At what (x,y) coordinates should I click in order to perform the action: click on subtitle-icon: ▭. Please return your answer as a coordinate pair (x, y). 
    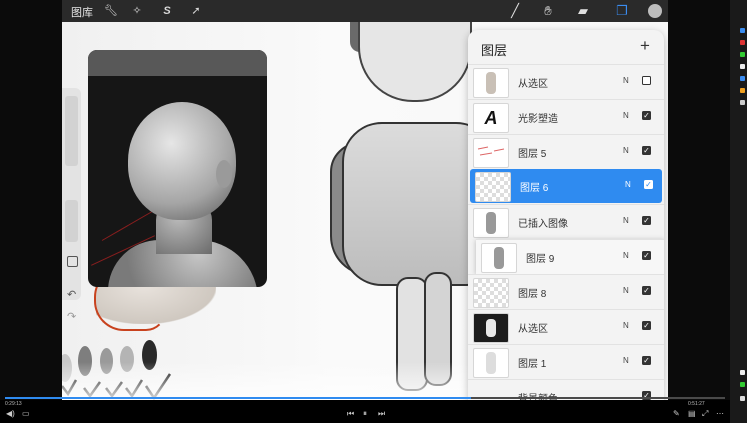
    Looking at the image, I should click on (26, 413).